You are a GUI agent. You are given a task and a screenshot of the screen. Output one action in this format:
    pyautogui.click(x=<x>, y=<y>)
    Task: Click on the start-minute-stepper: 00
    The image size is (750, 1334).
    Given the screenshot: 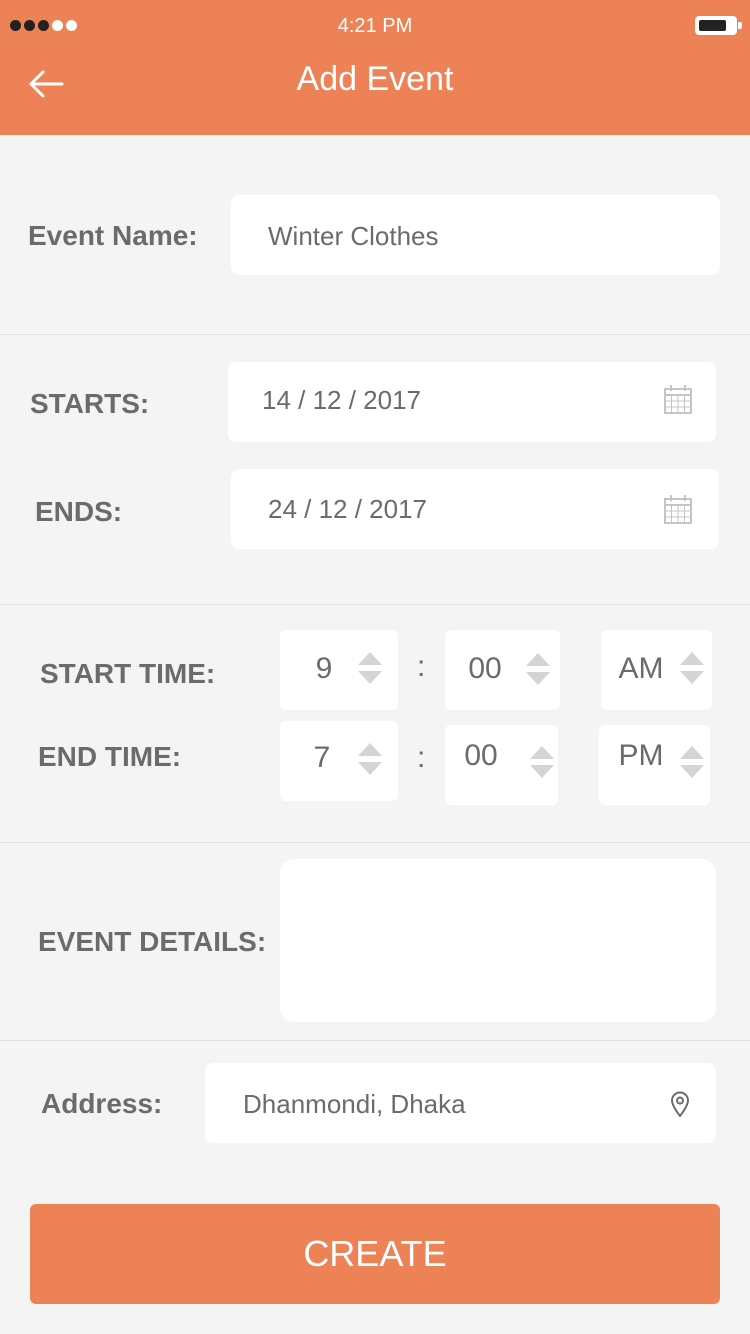 What is the action you would take?
    pyautogui.click(x=502, y=670)
    